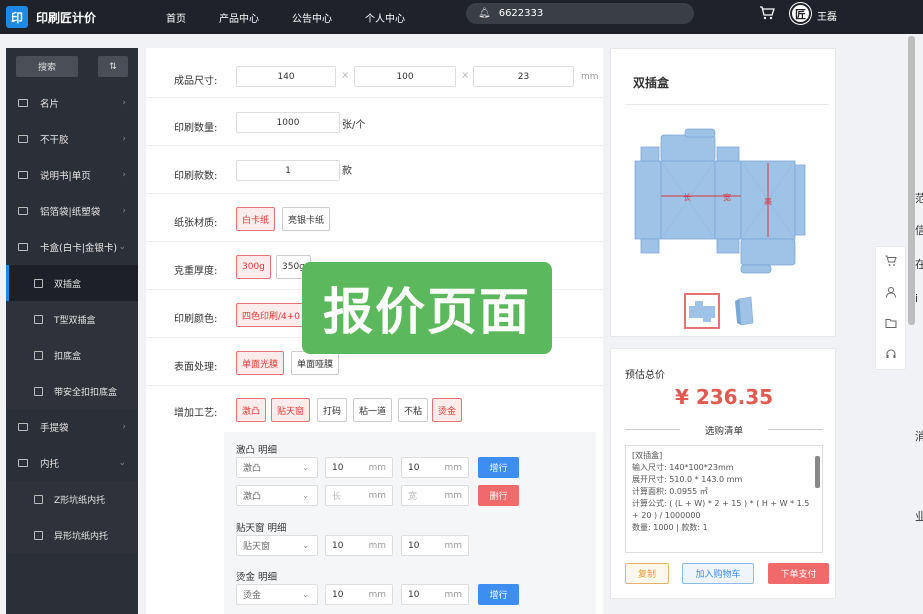 Image resolution: width=923 pixels, height=614 pixels. Describe the element at coordinates (373, 410) in the screenshot. I see `craft-option-glue-one: 粘一道` at that location.